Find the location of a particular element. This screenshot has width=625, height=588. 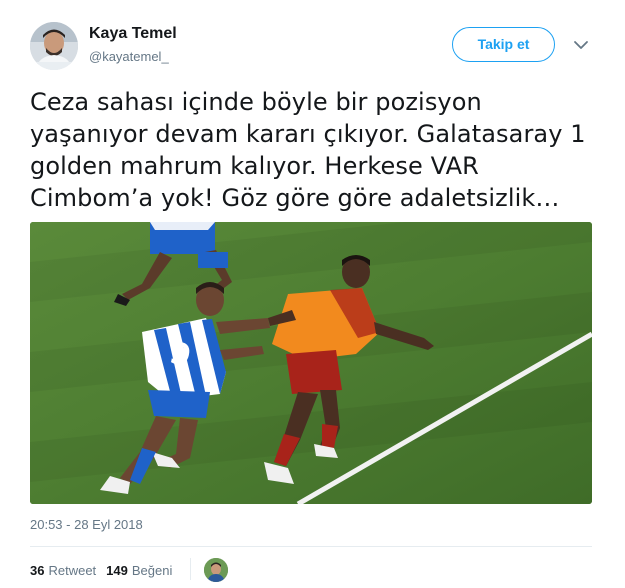

retweet-label: Retweet is located at coordinates (72, 570).